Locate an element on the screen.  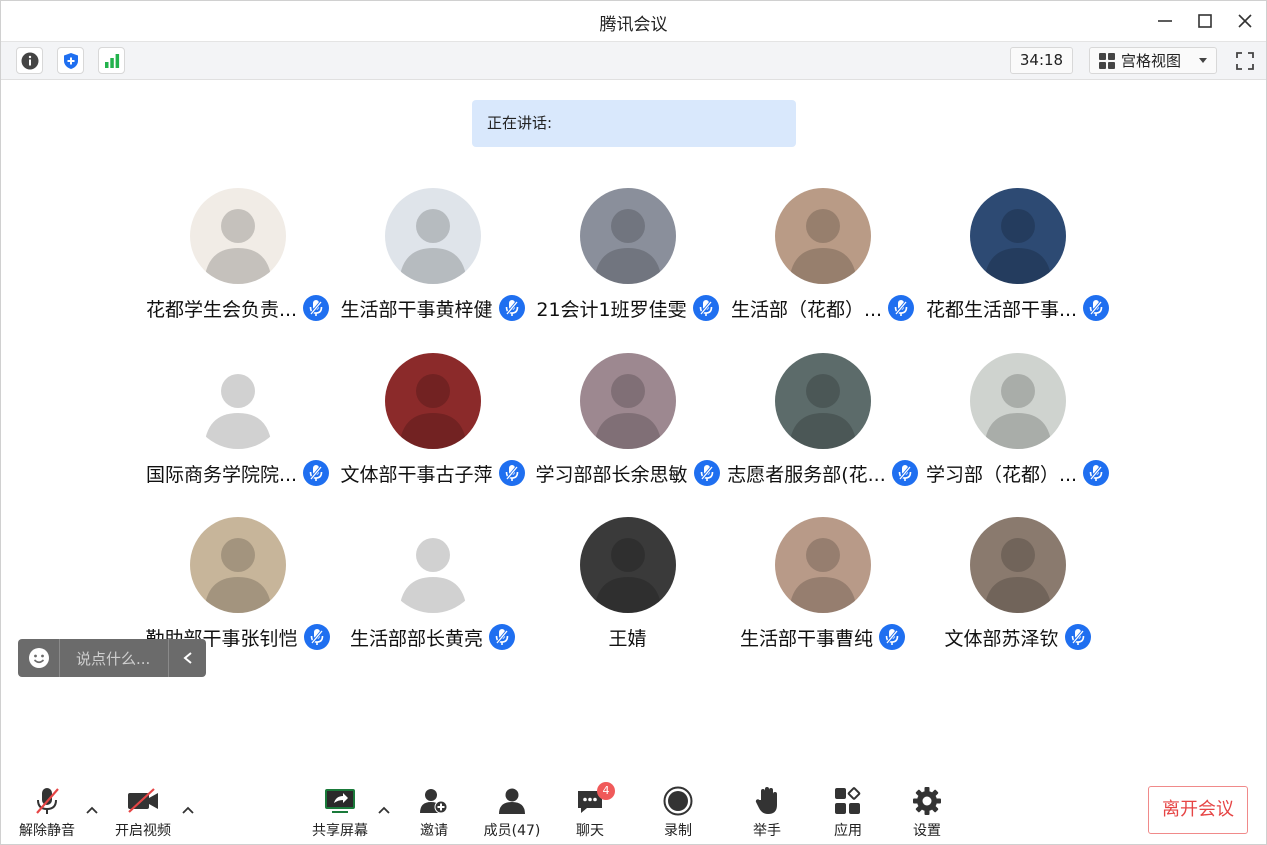
maximize-button is located at coordinates (1205, 21).